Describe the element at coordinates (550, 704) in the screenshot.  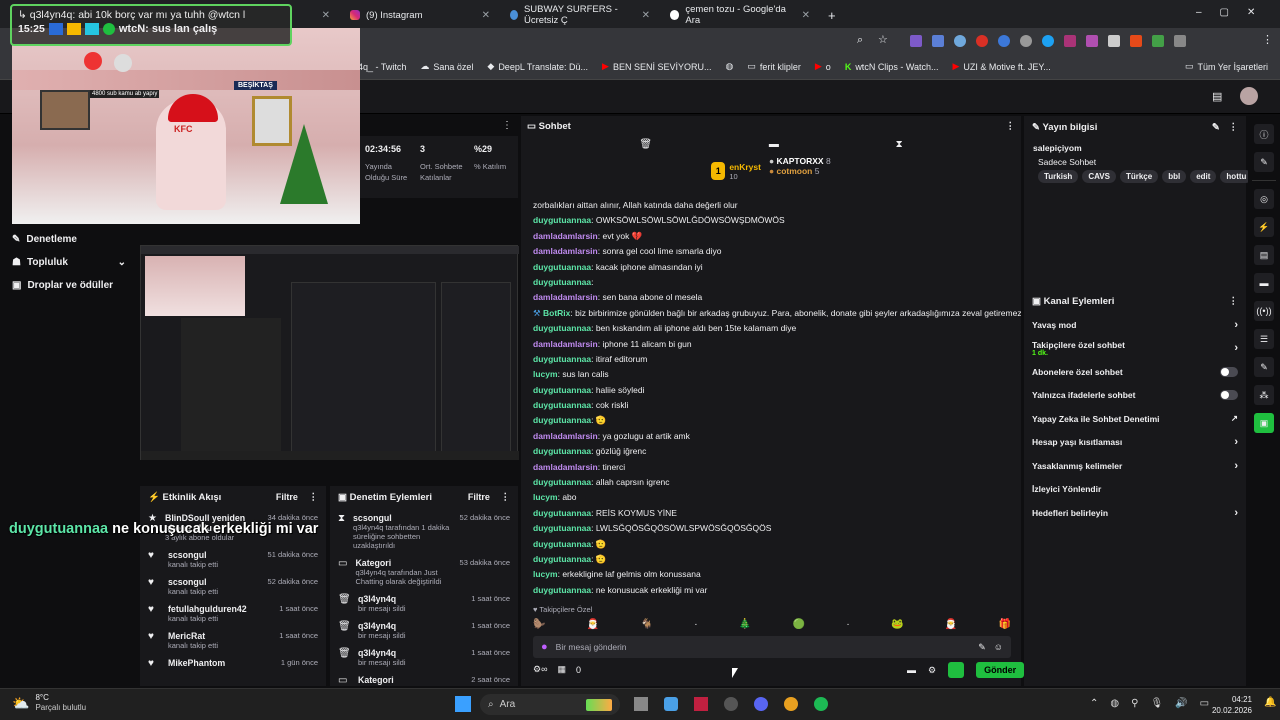
I see `taskbar-search: ⌕ Ara` at that location.